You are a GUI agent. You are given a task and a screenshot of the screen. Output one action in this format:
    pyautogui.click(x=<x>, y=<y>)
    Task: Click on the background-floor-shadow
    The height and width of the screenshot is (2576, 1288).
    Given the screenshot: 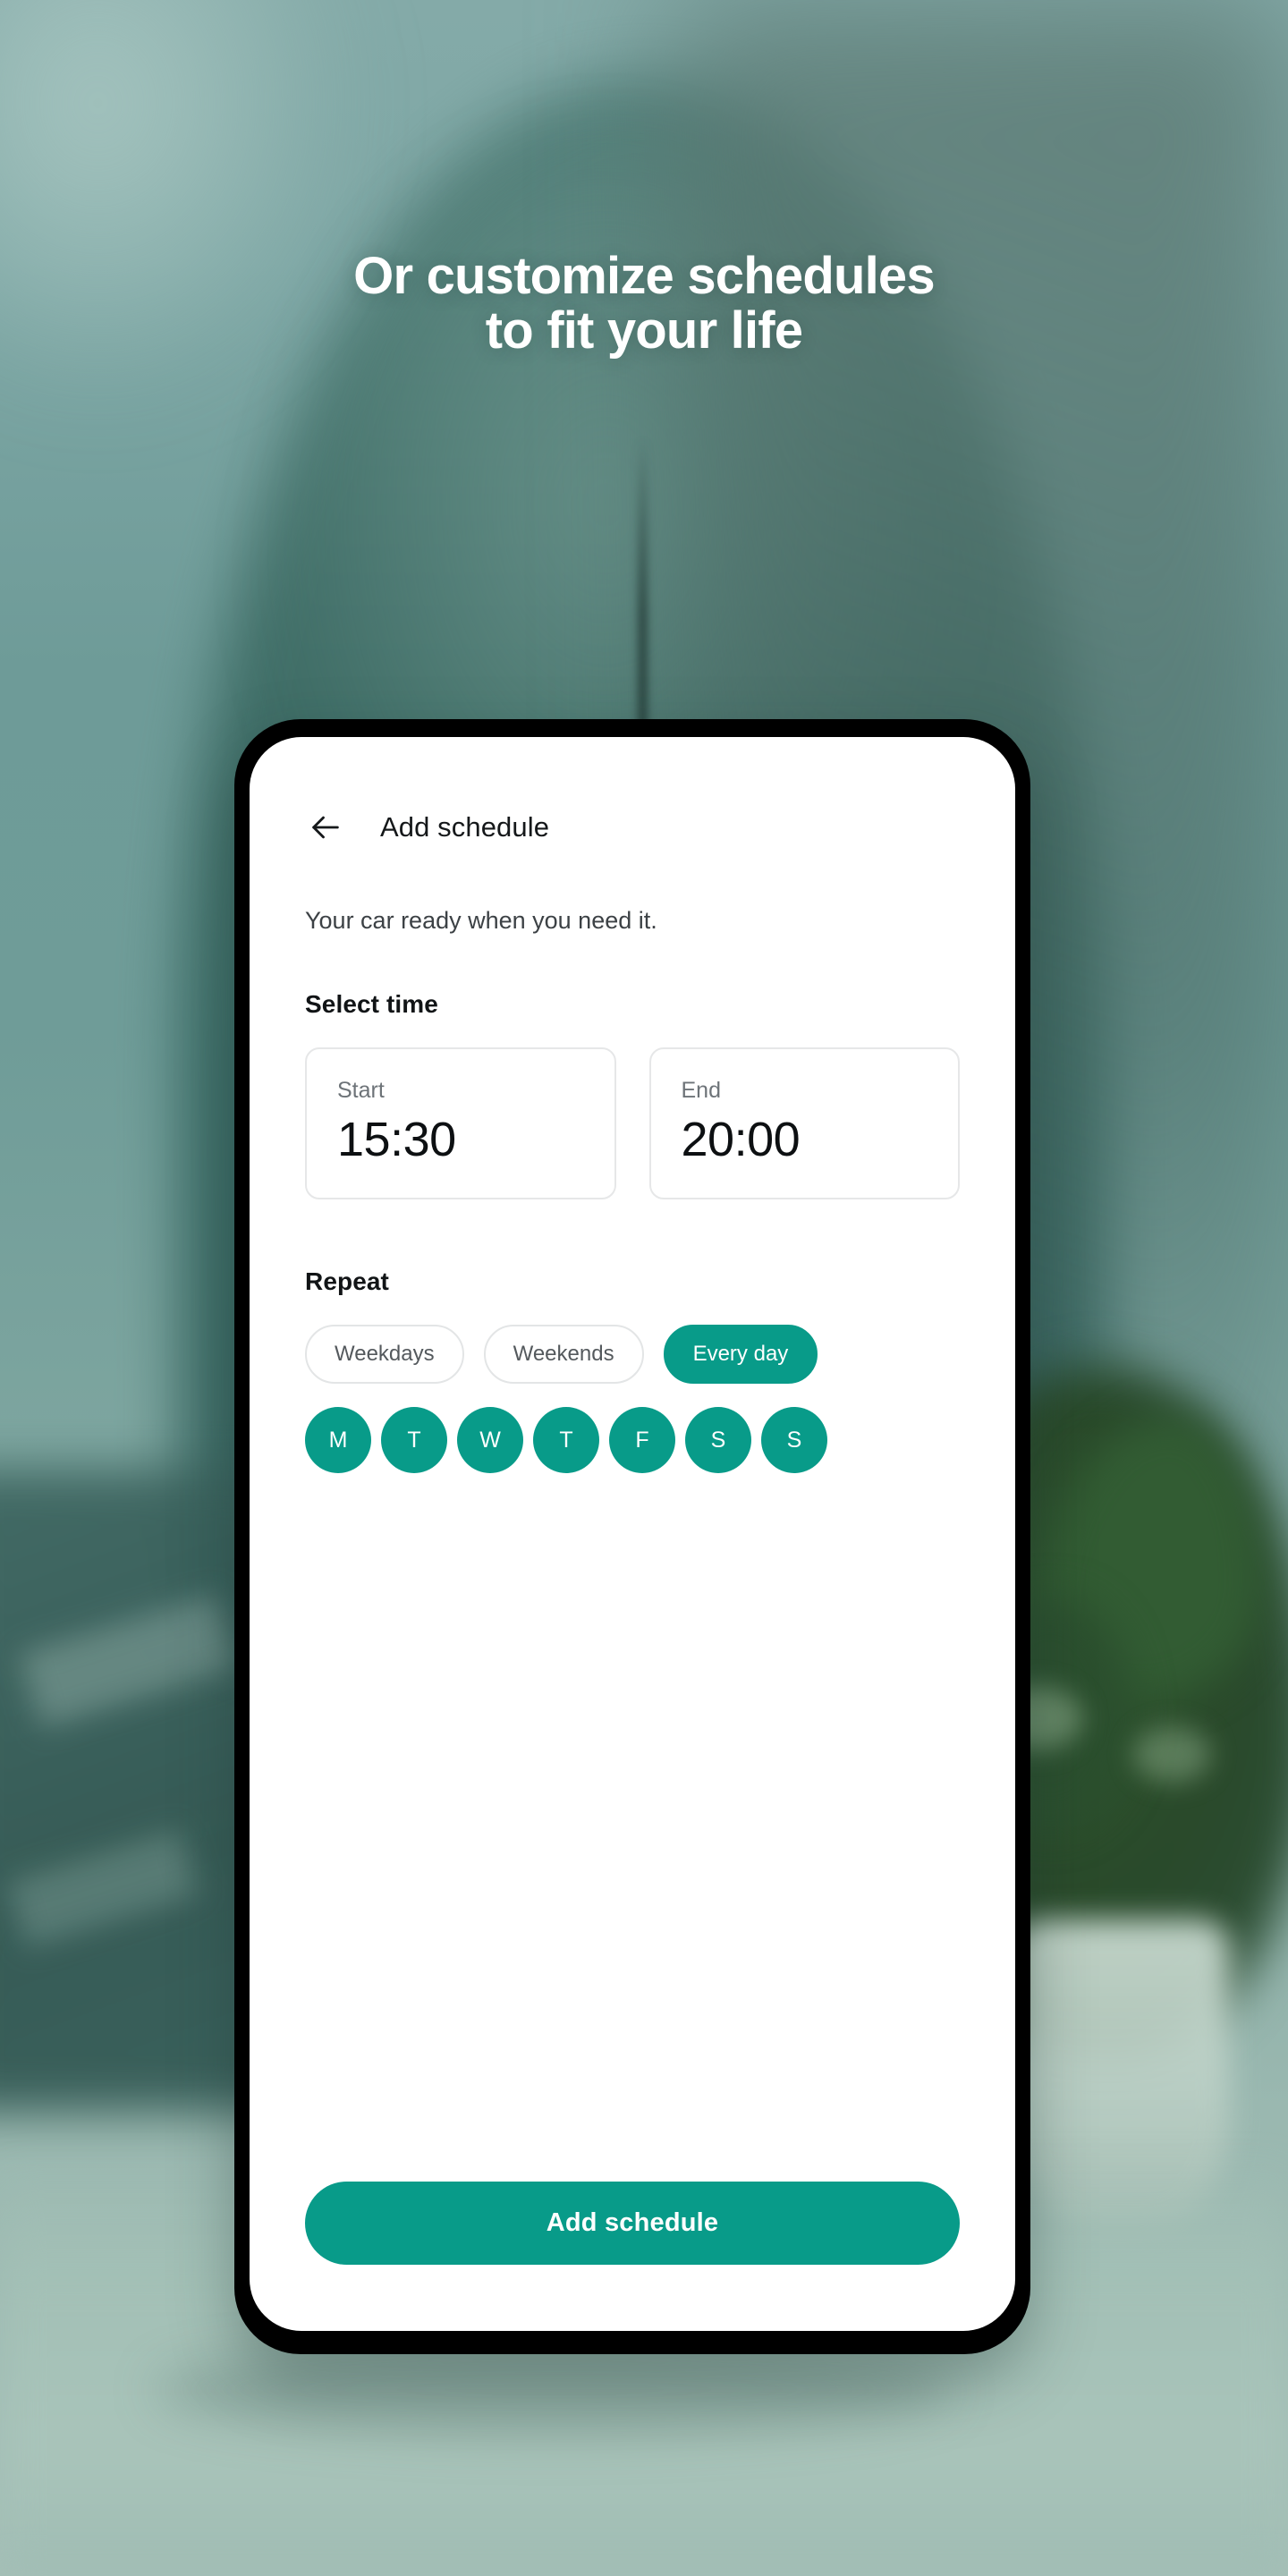 What is the action you would take?
    pyautogui.click(x=553, y=2389)
    